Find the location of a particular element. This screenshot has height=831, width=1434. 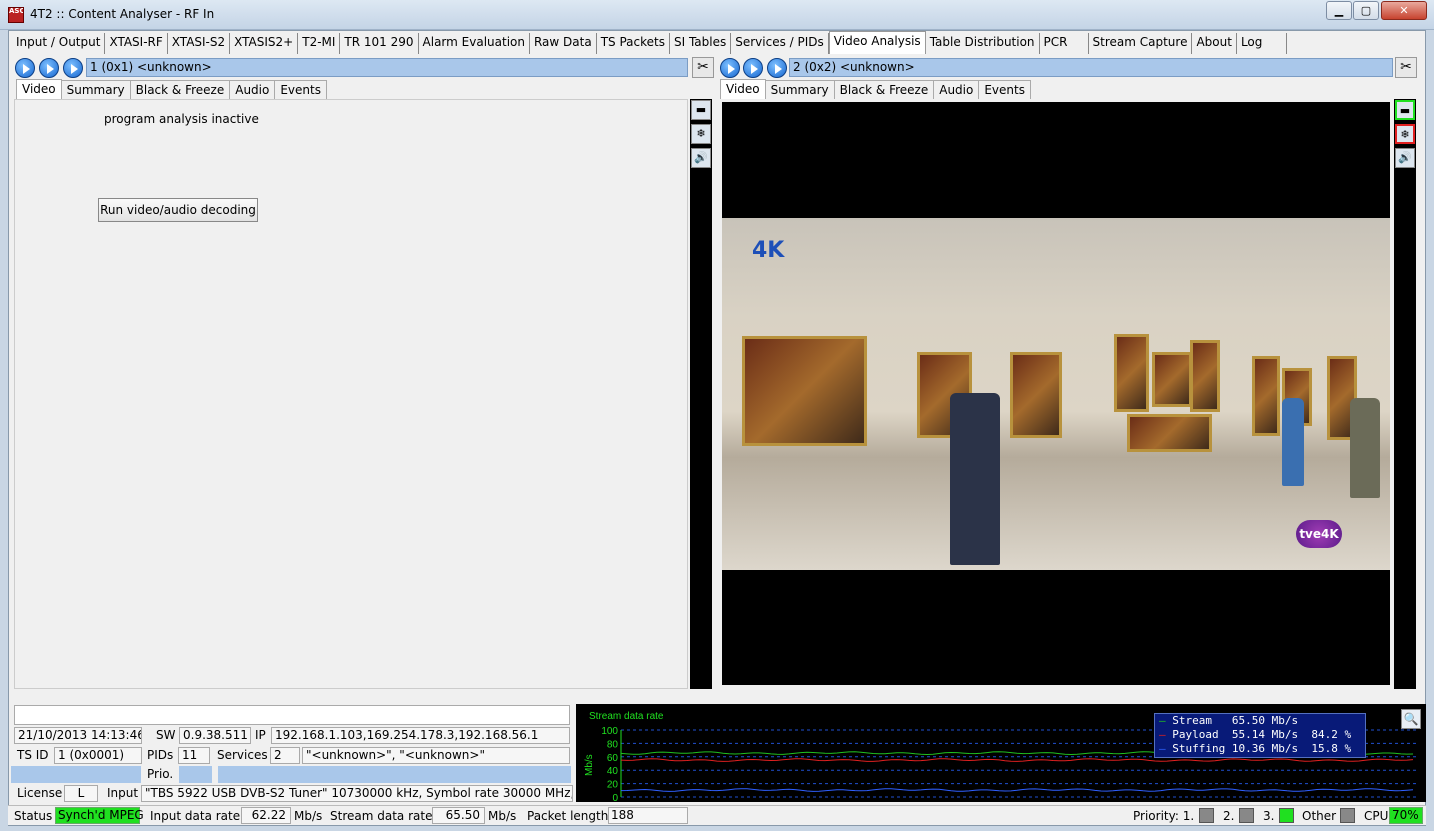

y-tick-label: 20 is located at coordinates (613, 785).